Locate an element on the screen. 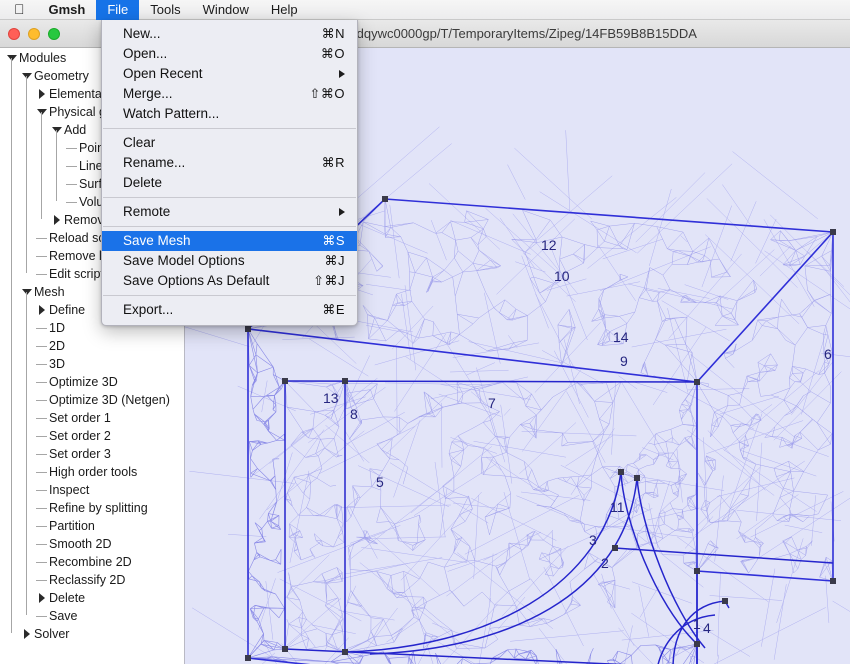 Image resolution: width=850 pixels, height=664 pixels. tree-item-optimize-3d: Optimize 3D is located at coordinates (92, 382).